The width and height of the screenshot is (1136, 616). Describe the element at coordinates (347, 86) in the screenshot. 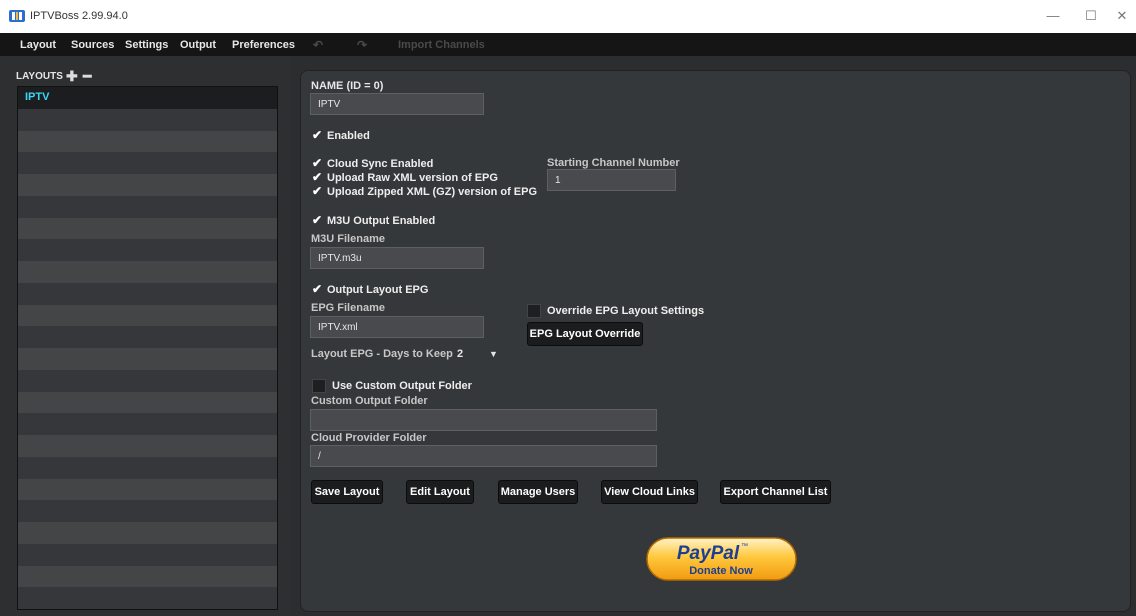

I see `name-label: NAME (ID = 0)` at that location.